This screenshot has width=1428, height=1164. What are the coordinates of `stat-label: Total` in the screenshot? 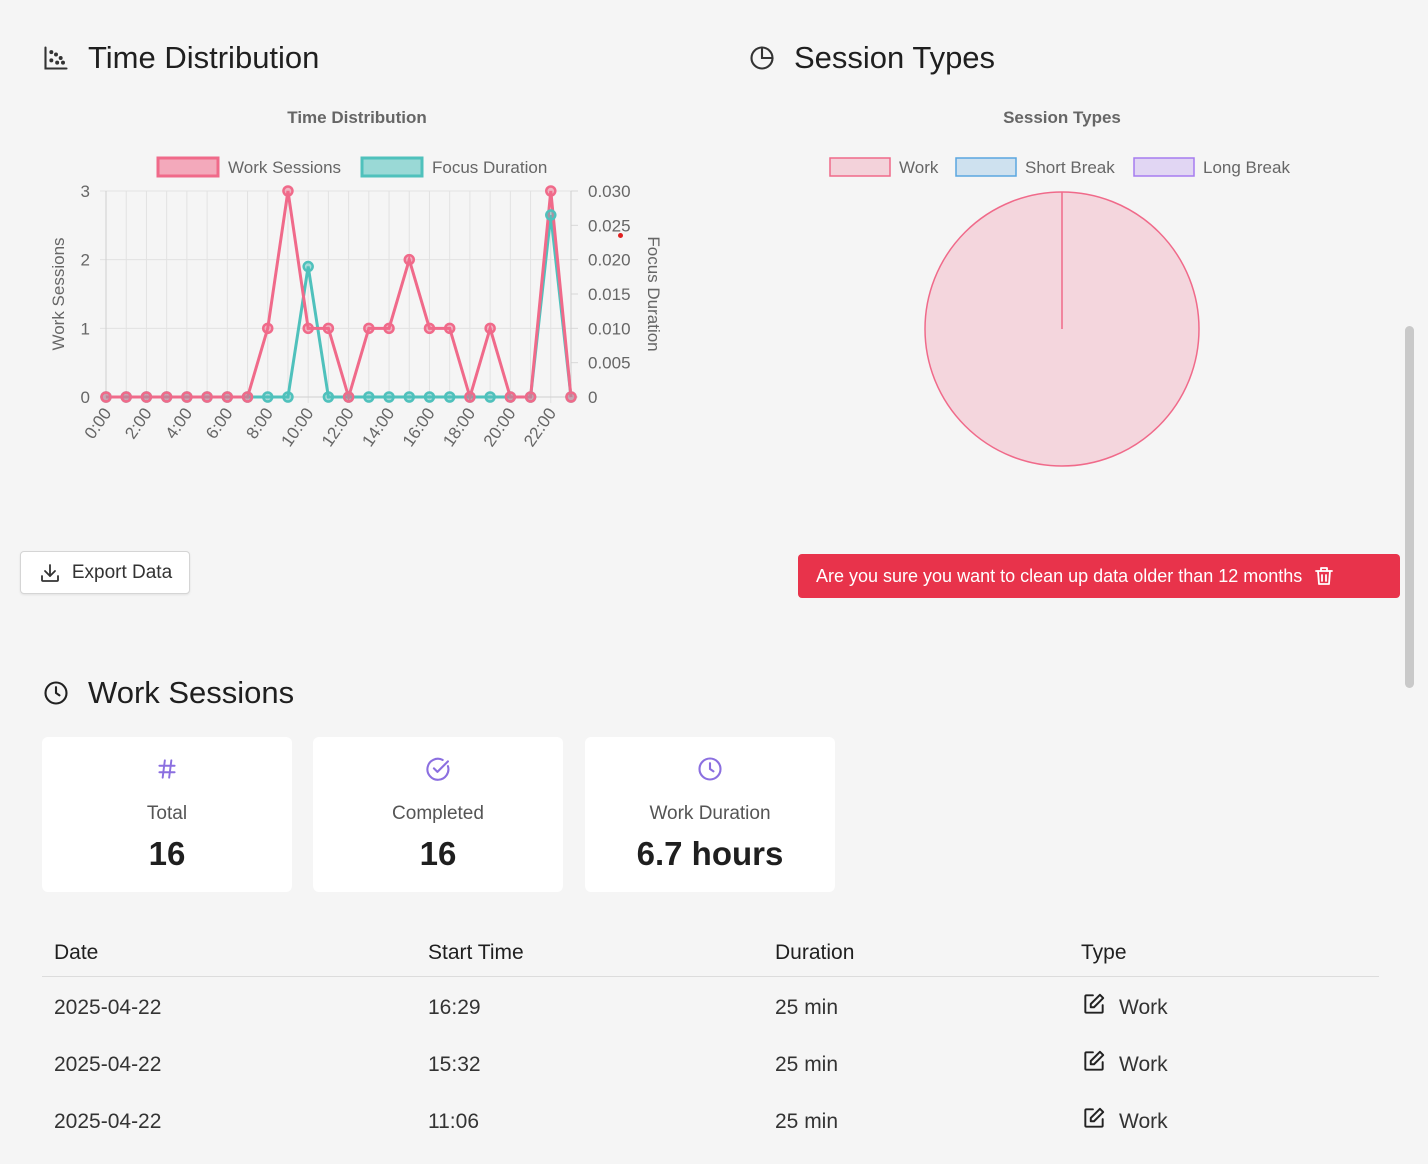 It's located at (167, 813).